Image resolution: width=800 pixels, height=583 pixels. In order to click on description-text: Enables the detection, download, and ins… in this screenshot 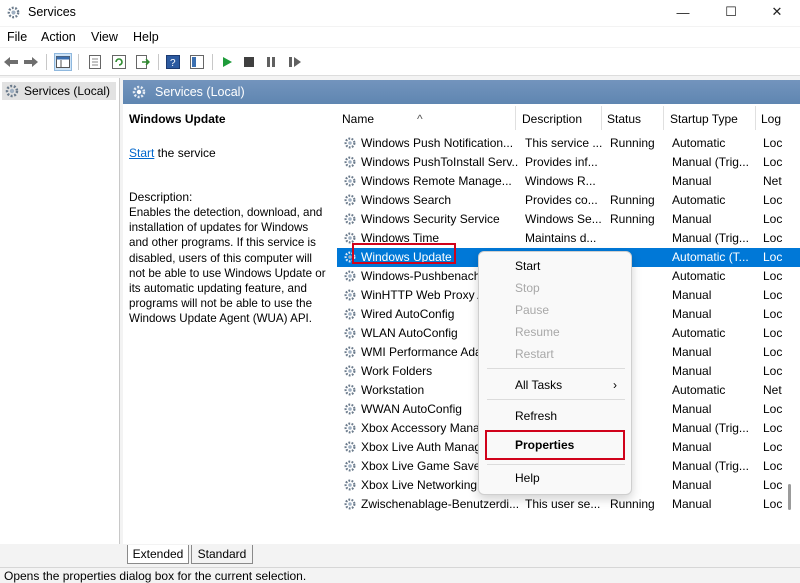, I will do `click(227, 266)`.